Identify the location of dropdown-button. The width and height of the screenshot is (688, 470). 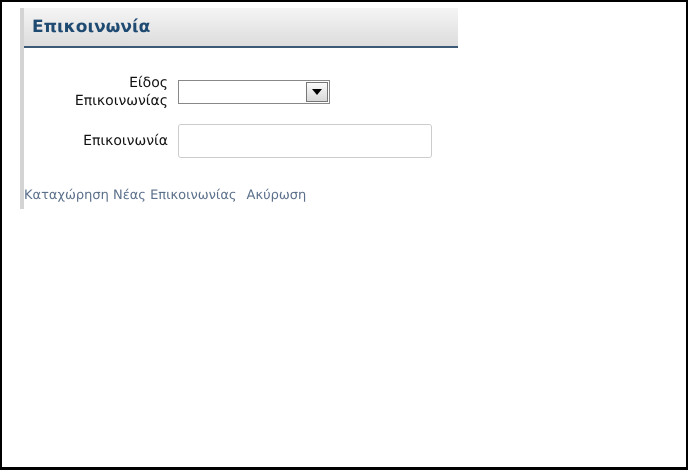
(317, 92).